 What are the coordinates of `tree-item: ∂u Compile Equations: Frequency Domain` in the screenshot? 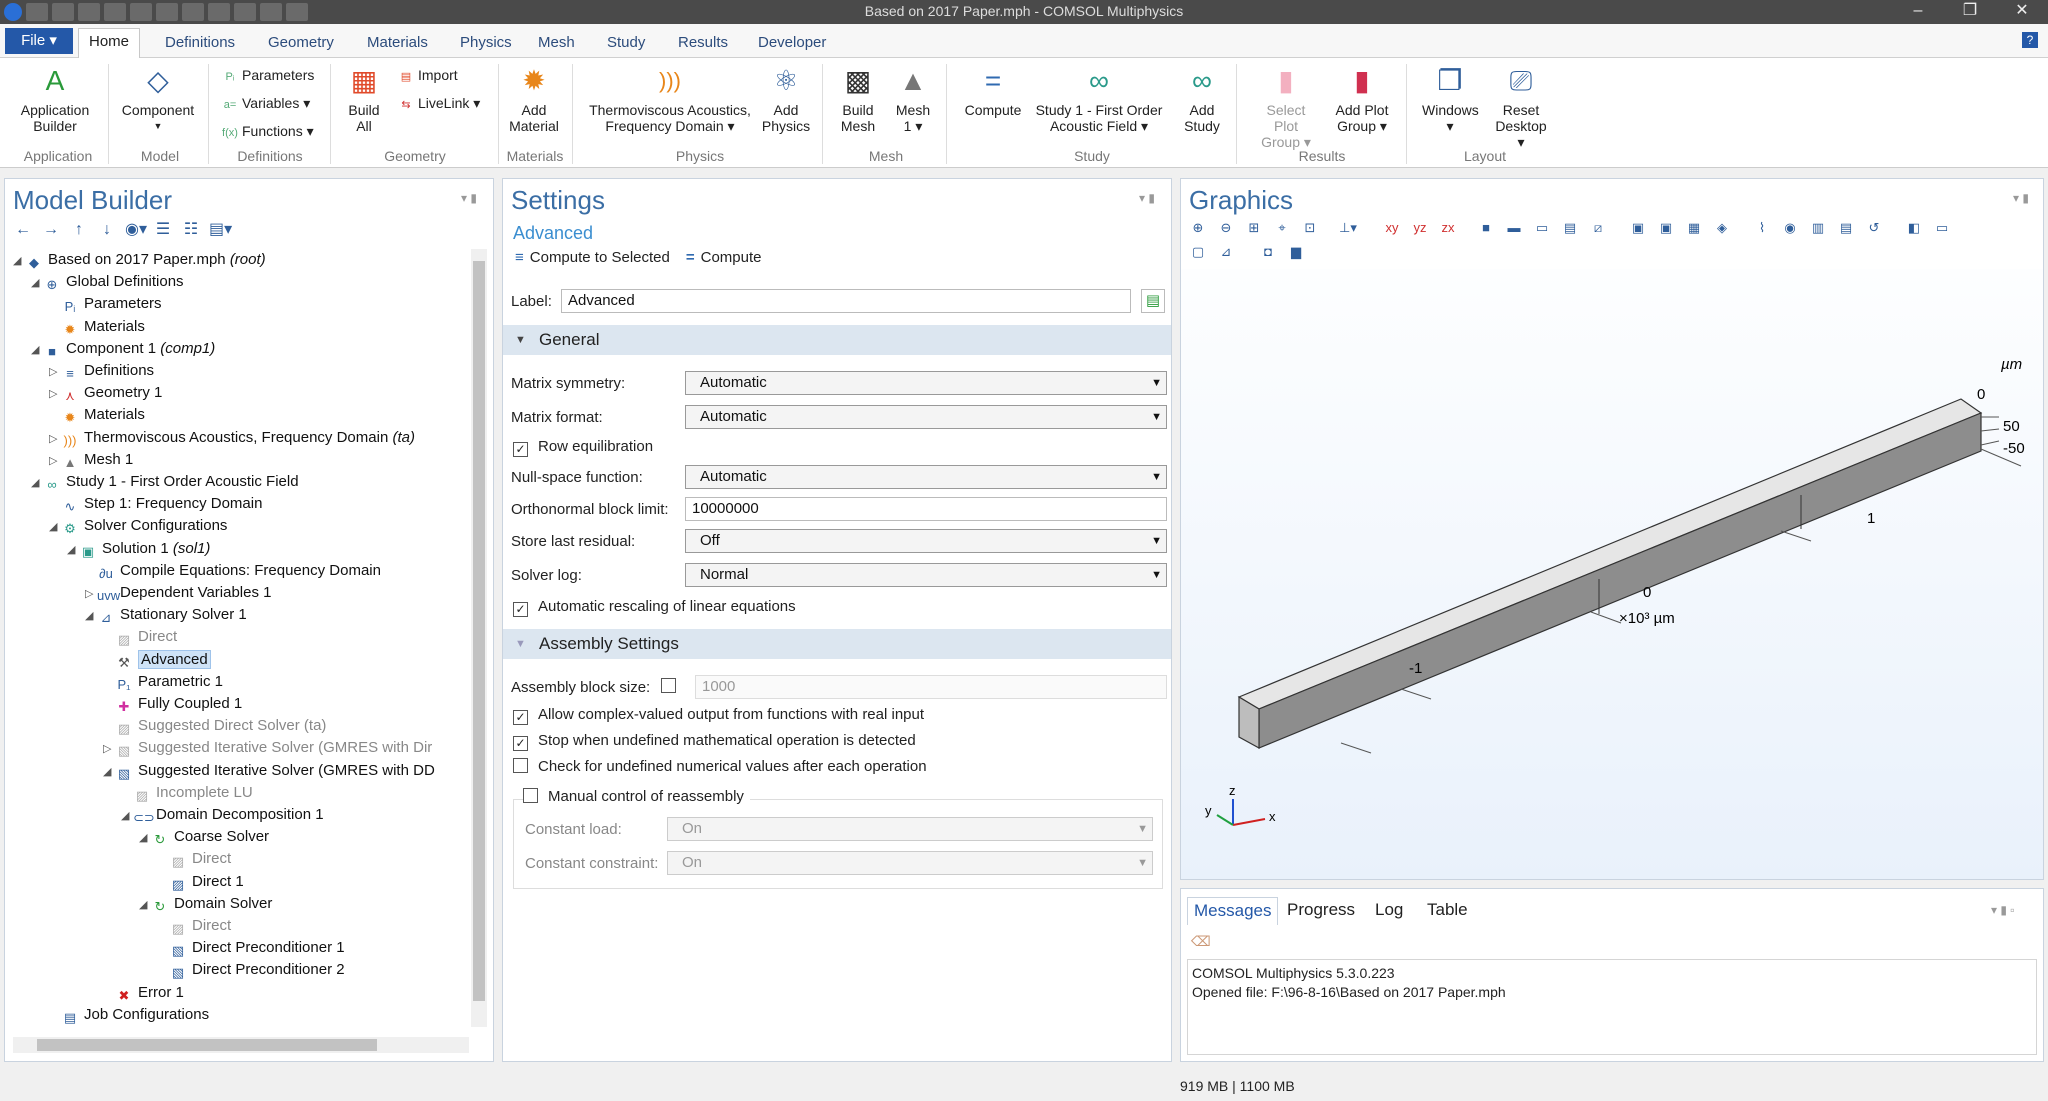 It's located at (233, 571).